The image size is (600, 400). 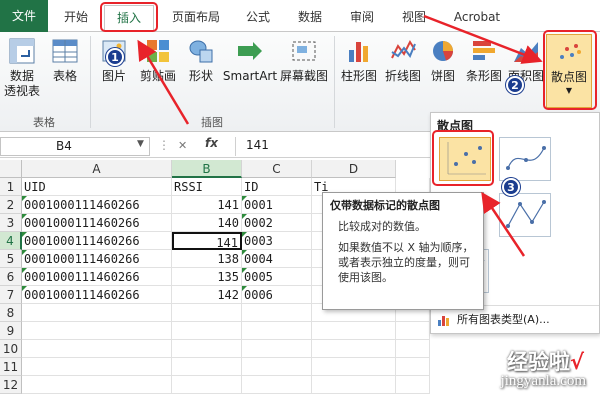 What do you see at coordinates (515, 85) in the screenshot?
I see `step-badge-2: 2` at bounding box center [515, 85].